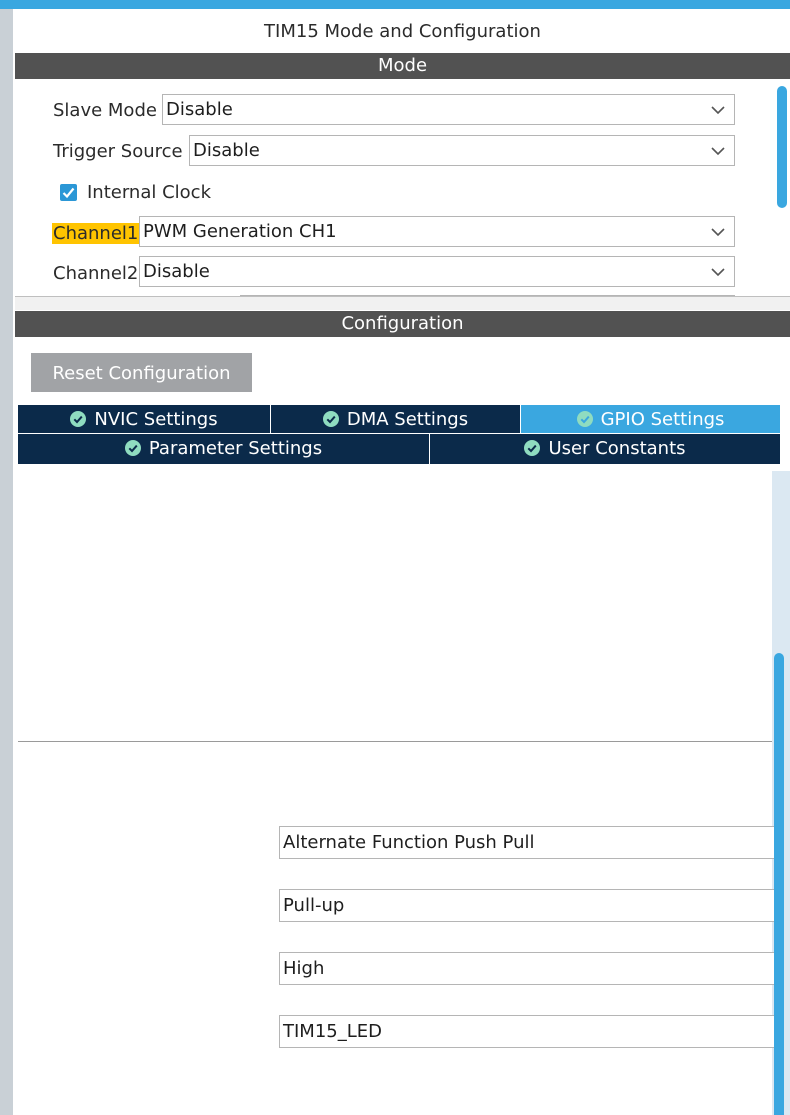 This screenshot has height=1115, width=790. I want to click on panel-title: TIM15 Mode and Configuration, so click(402, 31).